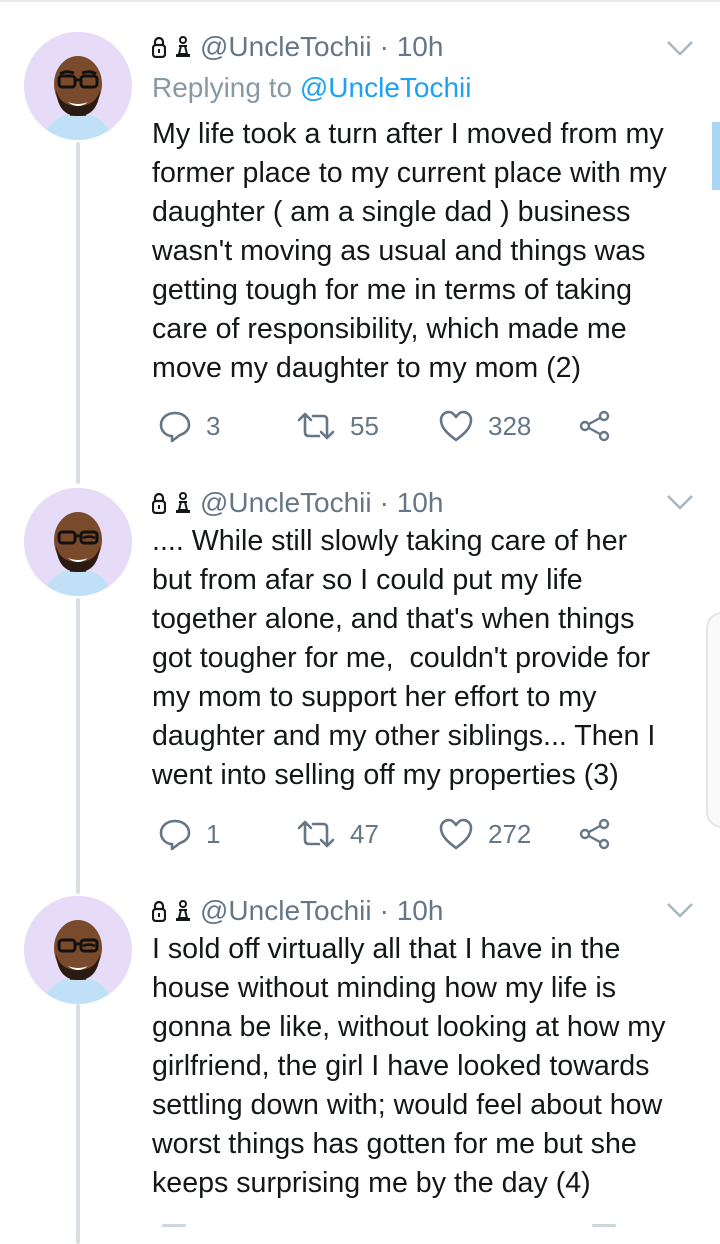  I want to click on replying-to: Replying to @UncleTochii, so click(311, 88).